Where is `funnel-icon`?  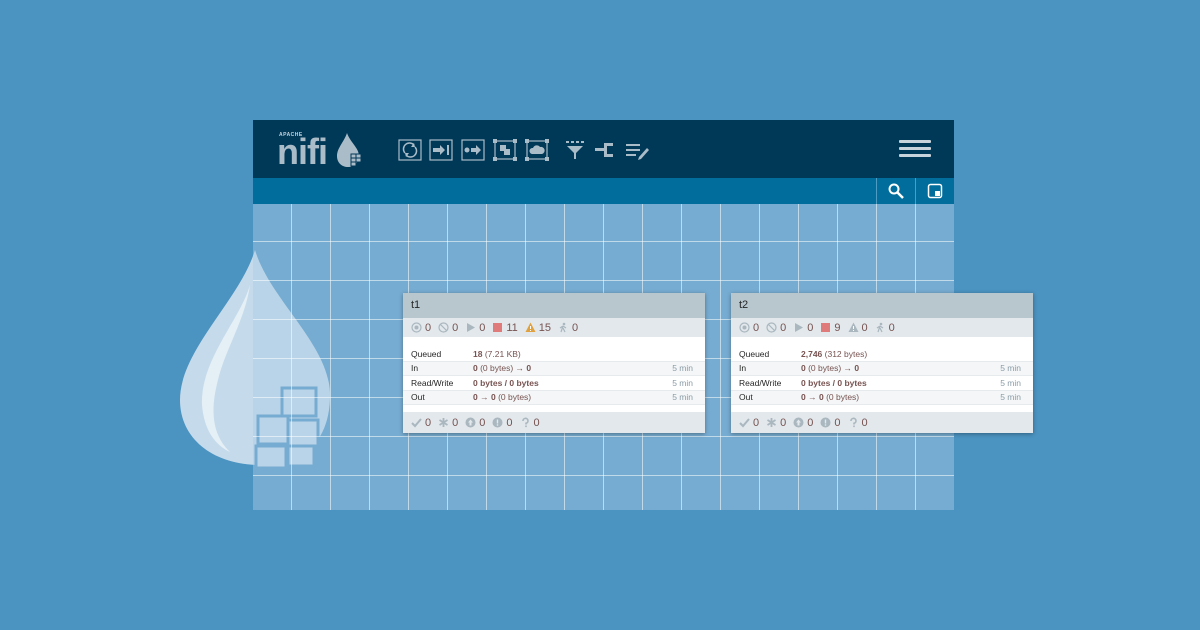
funnel-icon is located at coordinates (575, 150).